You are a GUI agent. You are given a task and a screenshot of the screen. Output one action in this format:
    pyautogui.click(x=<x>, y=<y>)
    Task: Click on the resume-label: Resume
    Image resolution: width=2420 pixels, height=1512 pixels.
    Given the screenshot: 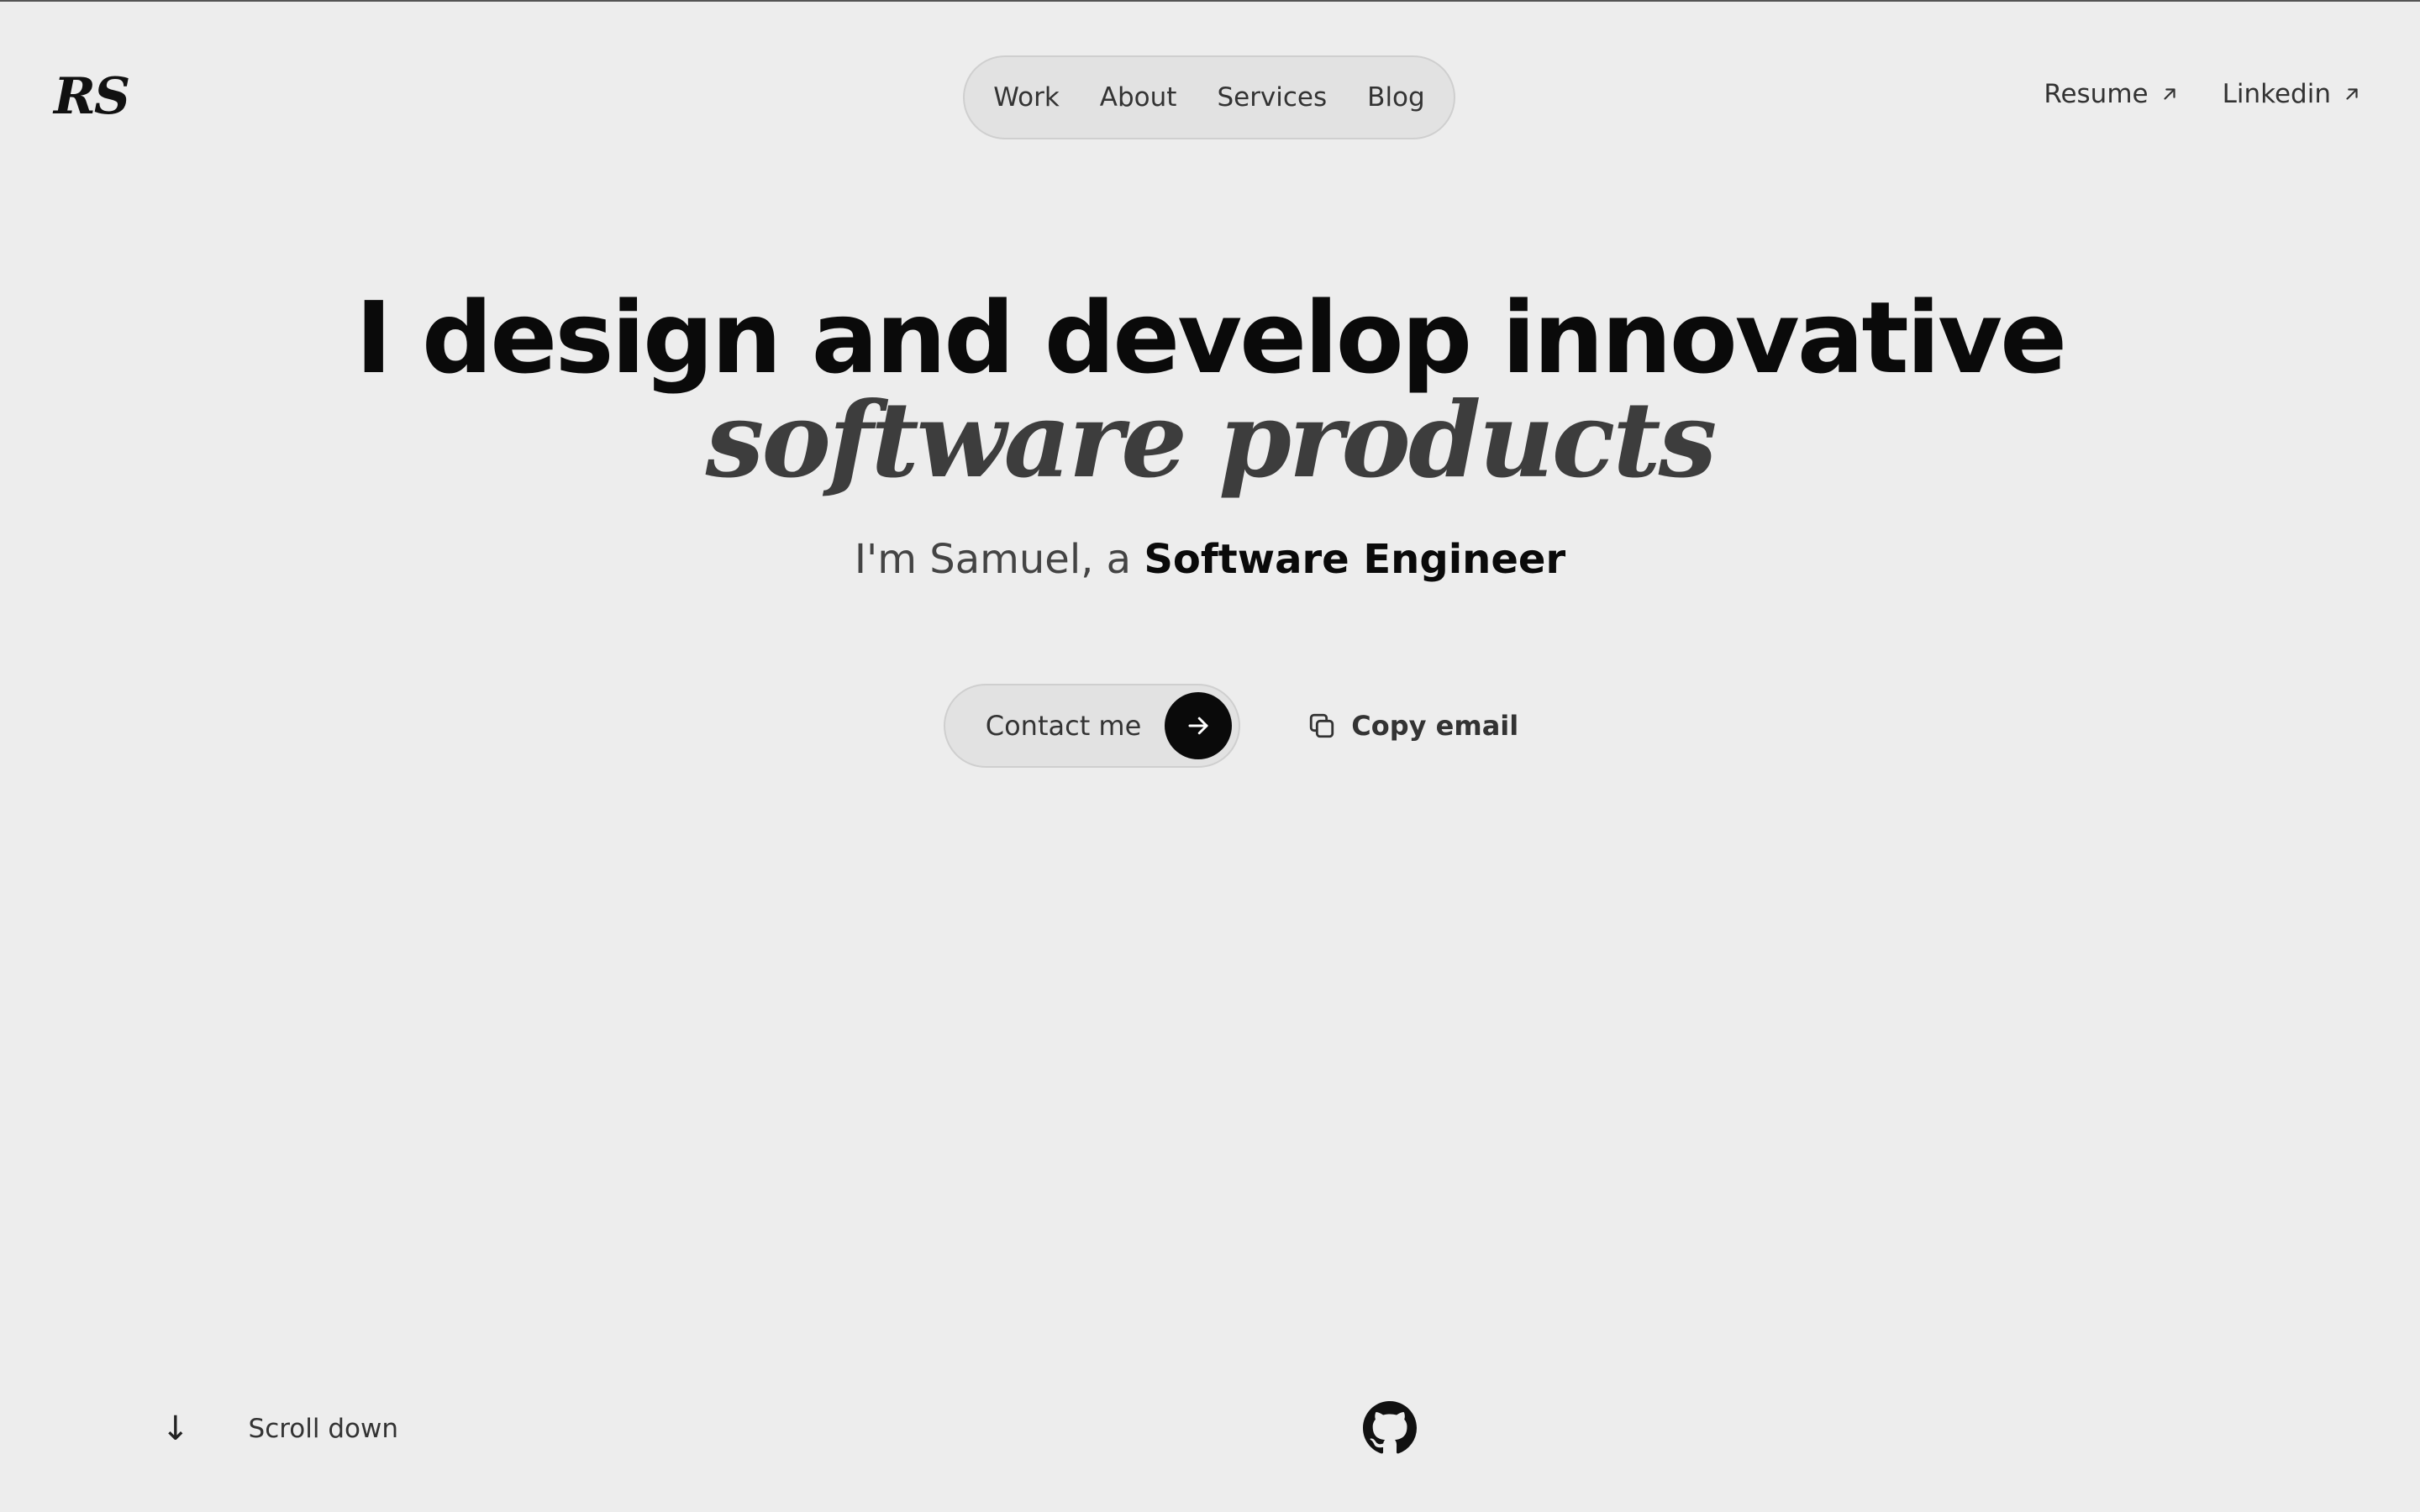 What is the action you would take?
    pyautogui.click(x=2096, y=94)
    